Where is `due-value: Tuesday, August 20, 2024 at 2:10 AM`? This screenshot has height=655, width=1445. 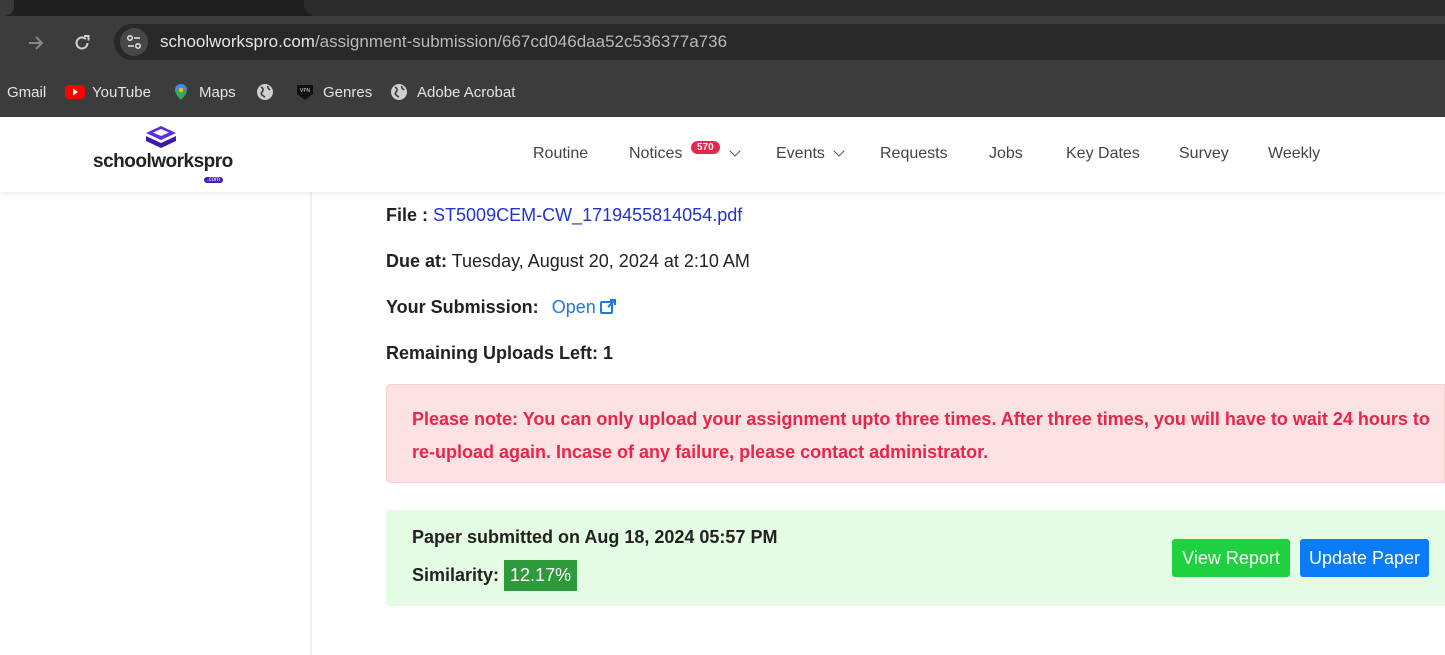 due-value: Tuesday, August 20, 2024 at 2:10 AM is located at coordinates (600, 261).